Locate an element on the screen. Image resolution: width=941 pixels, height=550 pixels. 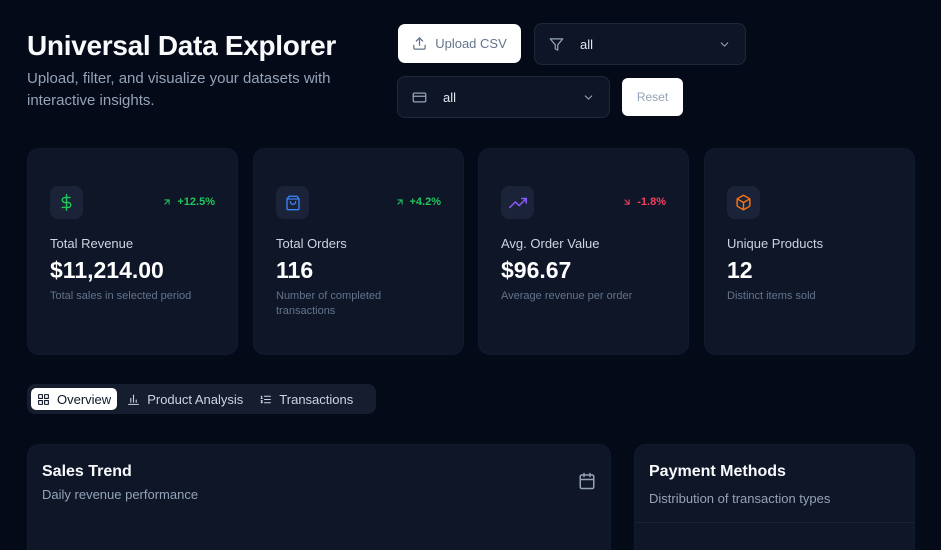
upload-csv-button: Upload CSV is located at coordinates (459, 43).